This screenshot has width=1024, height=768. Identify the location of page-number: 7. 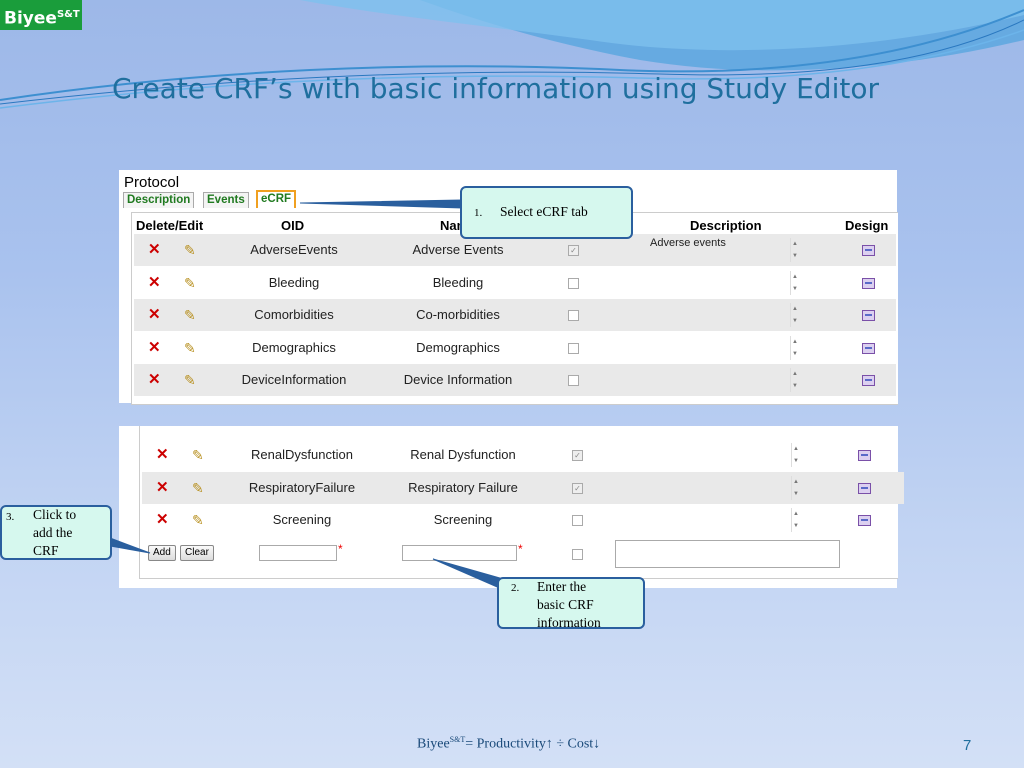
(967, 745).